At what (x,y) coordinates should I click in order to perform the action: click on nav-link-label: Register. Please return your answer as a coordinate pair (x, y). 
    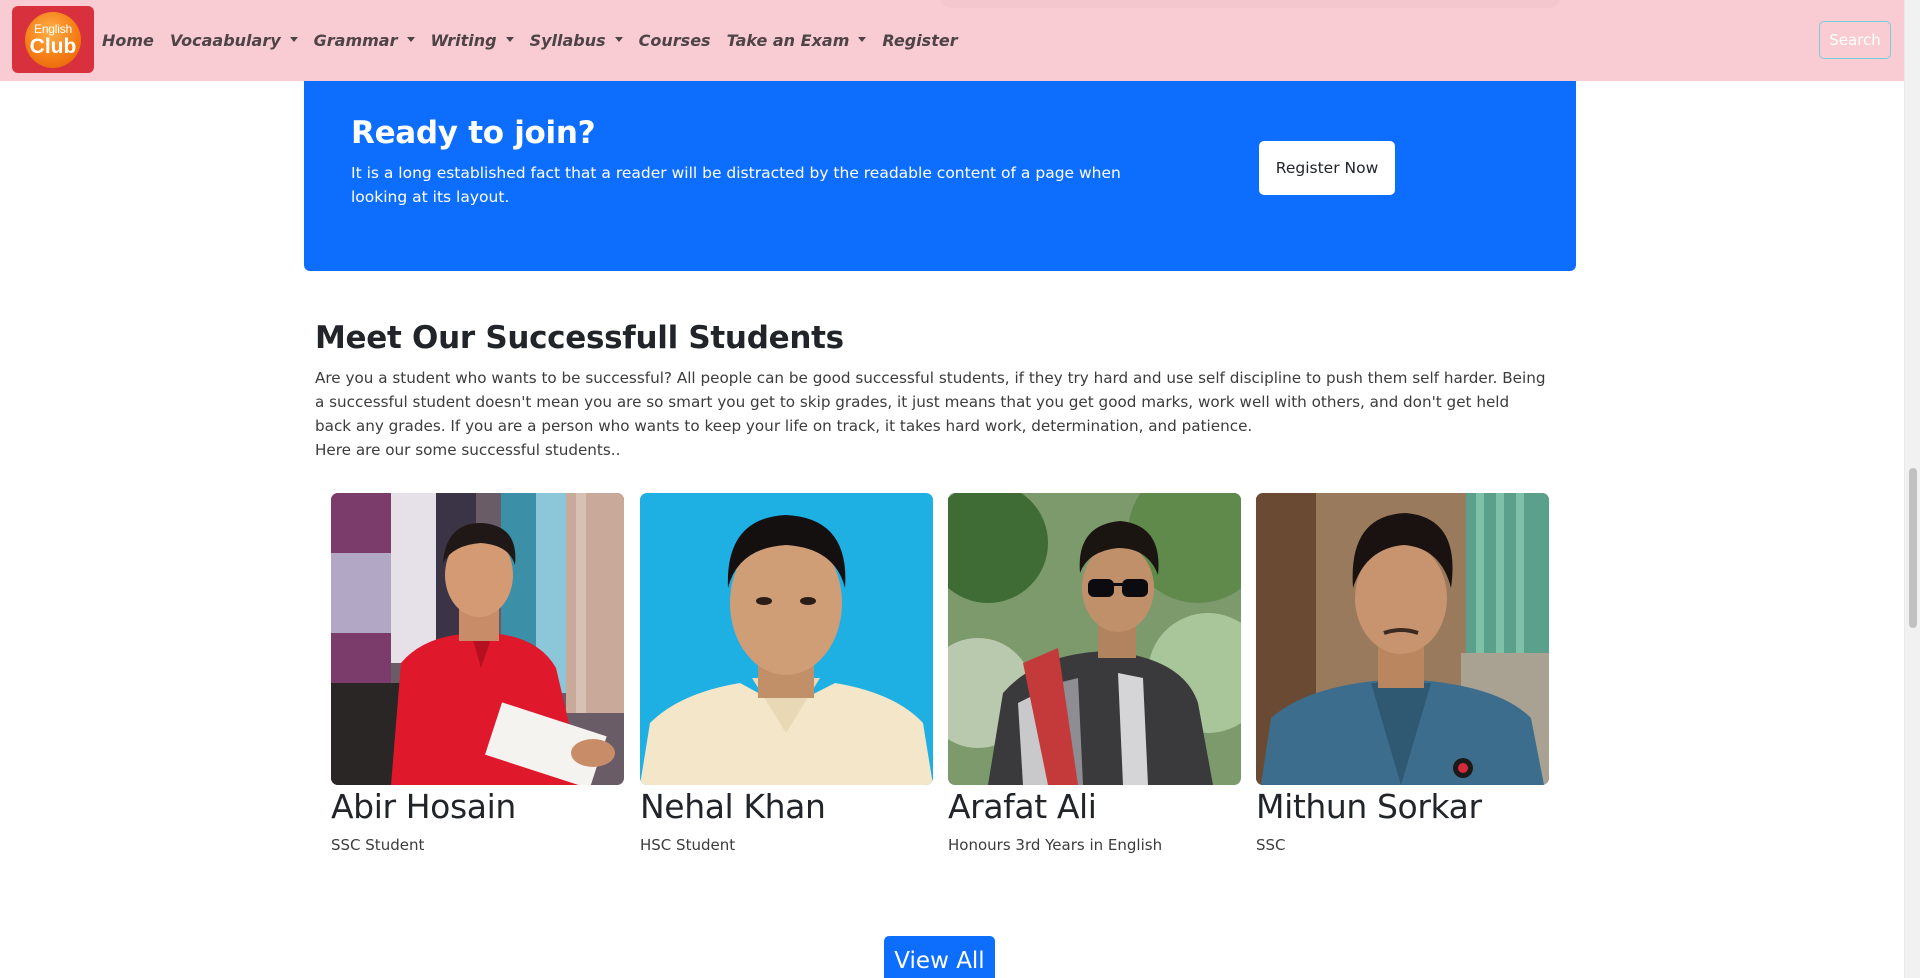
    Looking at the image, I should click on (920, 40).